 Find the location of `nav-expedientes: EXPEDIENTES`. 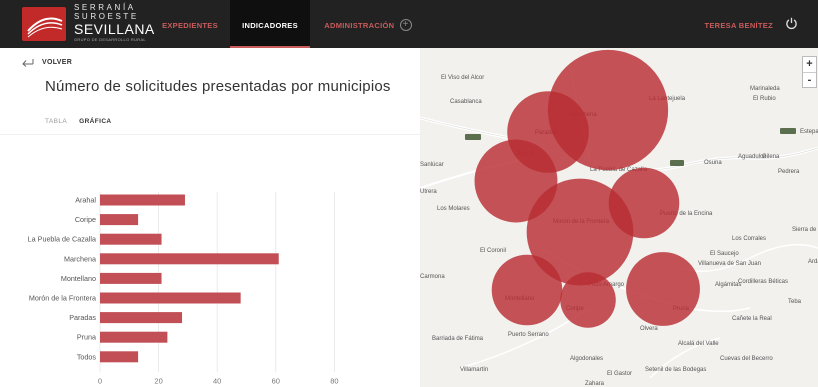

nav-expedientes: EXPEDIENTES is located at coordinates (190, 24).